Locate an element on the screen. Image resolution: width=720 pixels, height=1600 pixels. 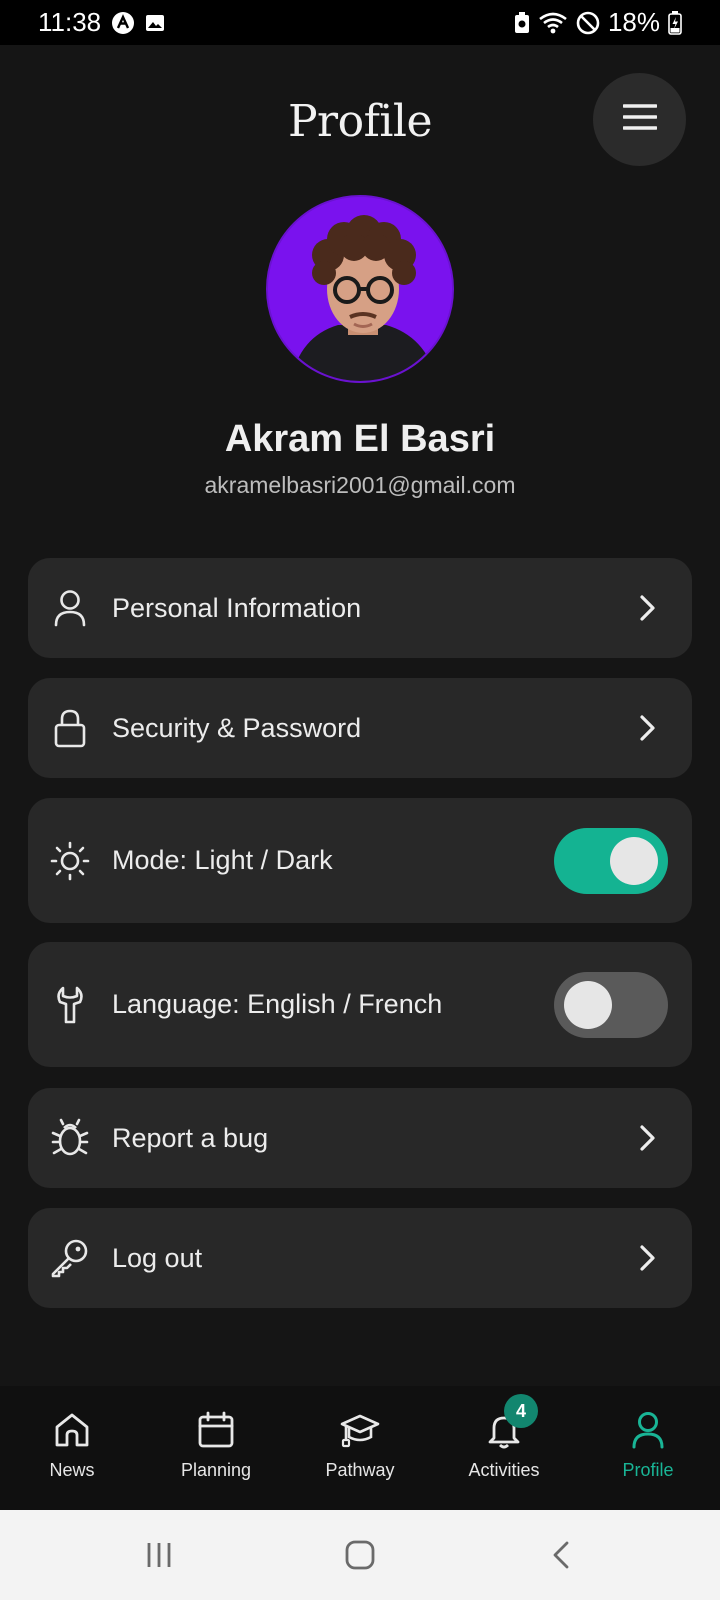
status-time: 11:38 is located at coordinates (70, 22).